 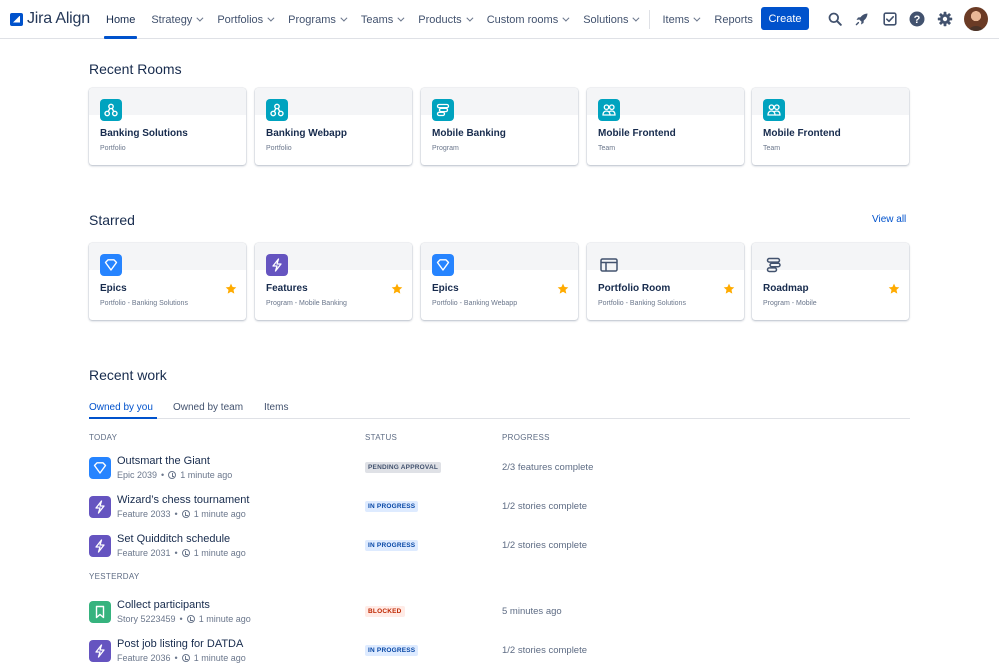 What do you see at coordinates (862, 19) in the screenshot?
I see `rocket-icon` at bounding box center [862, 19].